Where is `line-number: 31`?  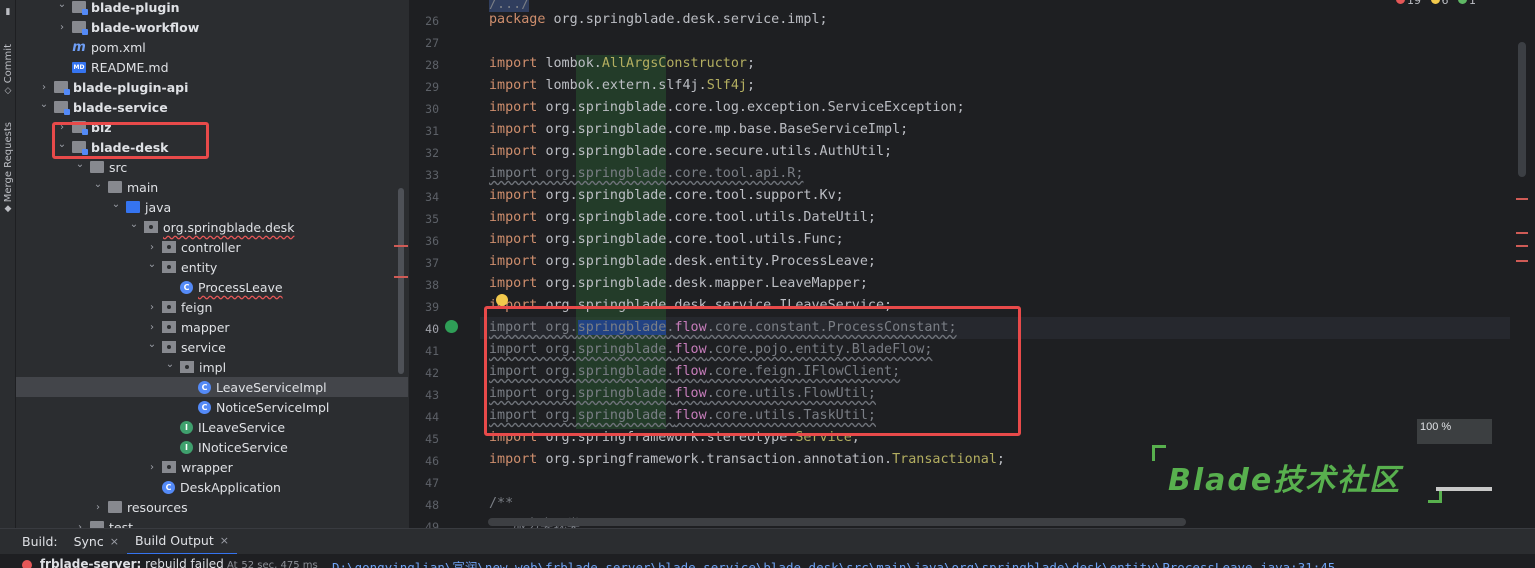 line-number: 31 is located at coordinates (424, 131).